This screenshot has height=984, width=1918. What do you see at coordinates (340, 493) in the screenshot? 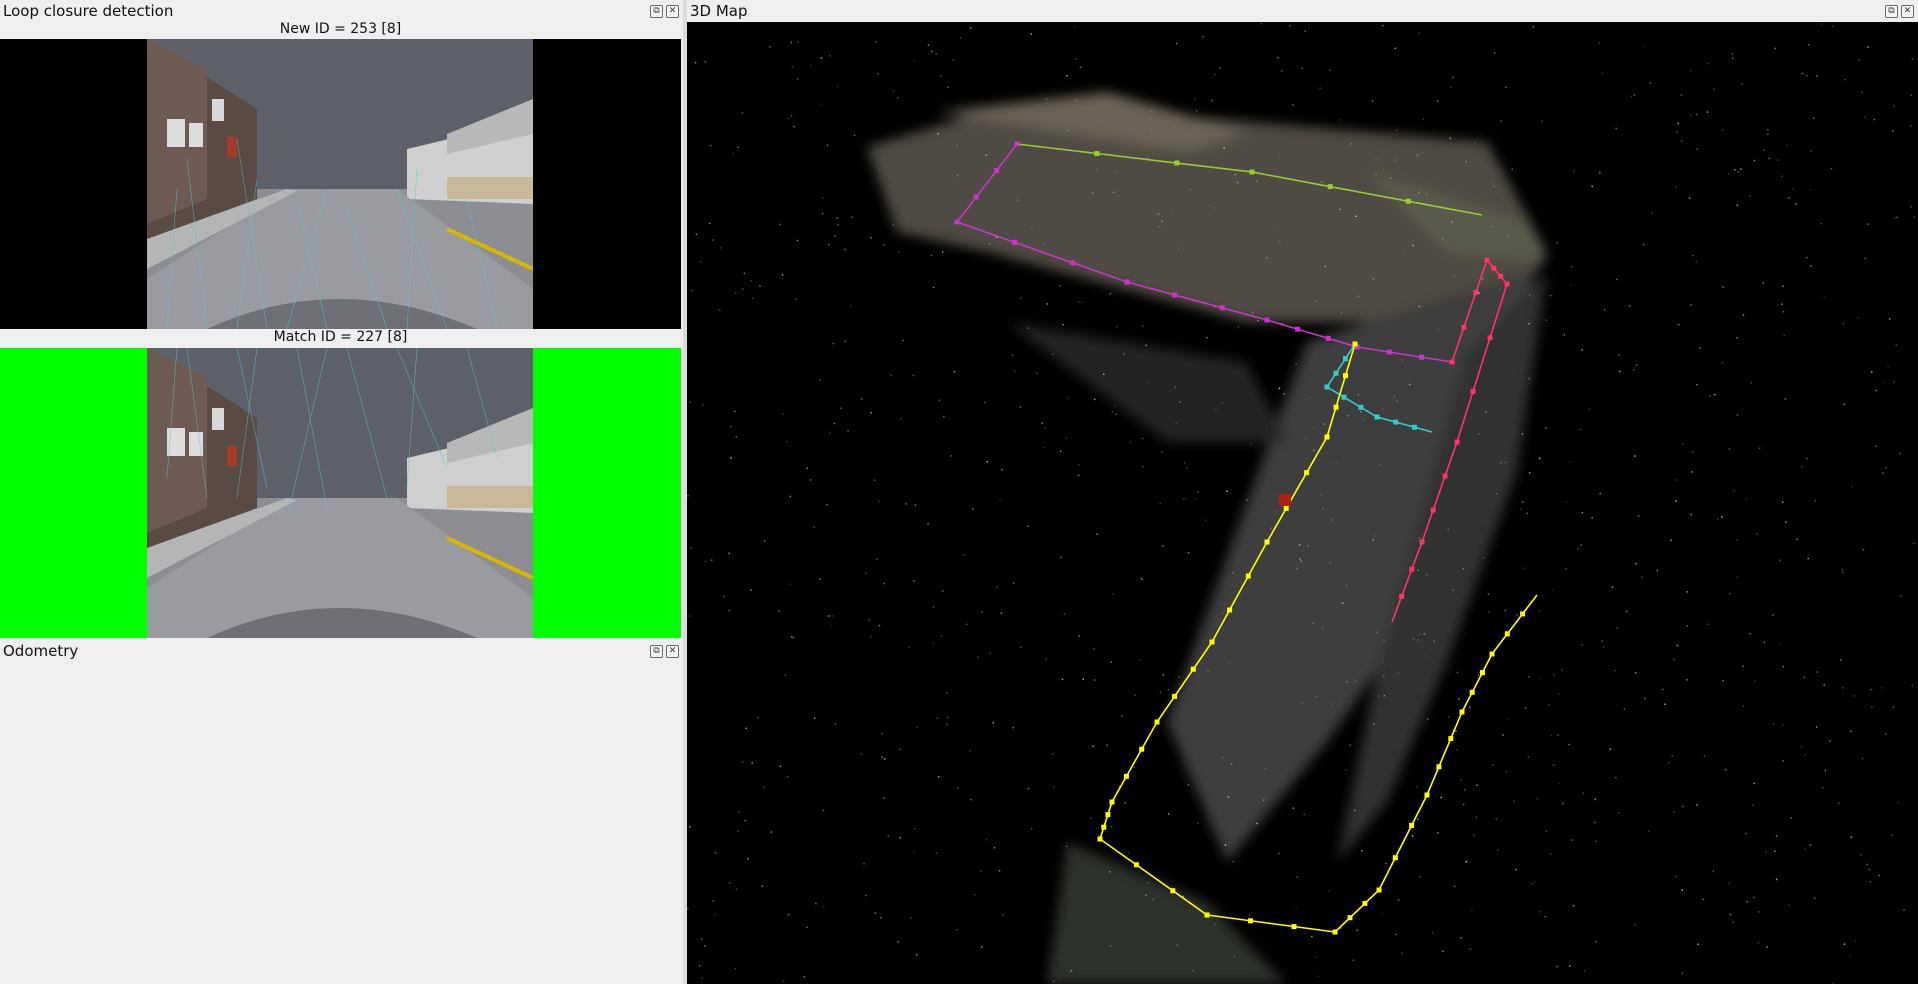
I see `match-image-view` at bounding box center [340, 493].